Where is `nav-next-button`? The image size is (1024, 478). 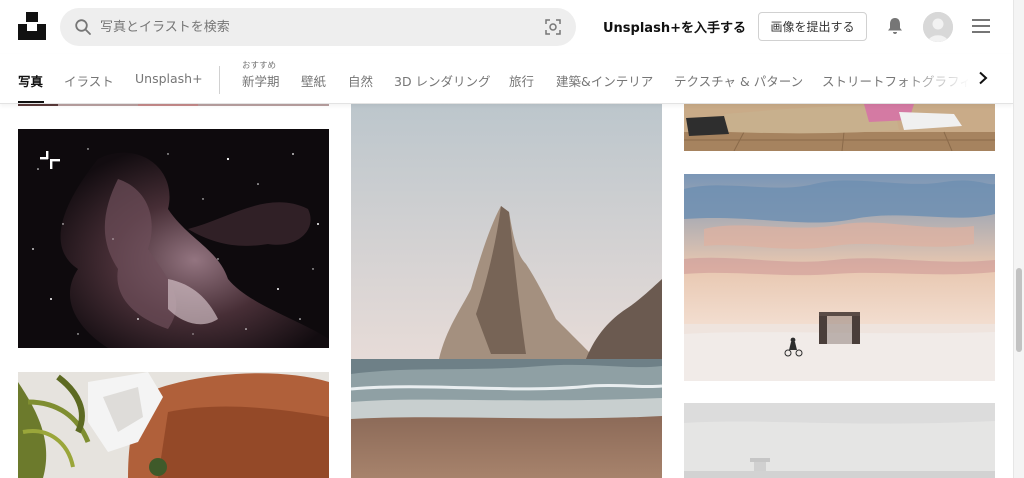 nav-next-button is located at coordinates (988, 78).